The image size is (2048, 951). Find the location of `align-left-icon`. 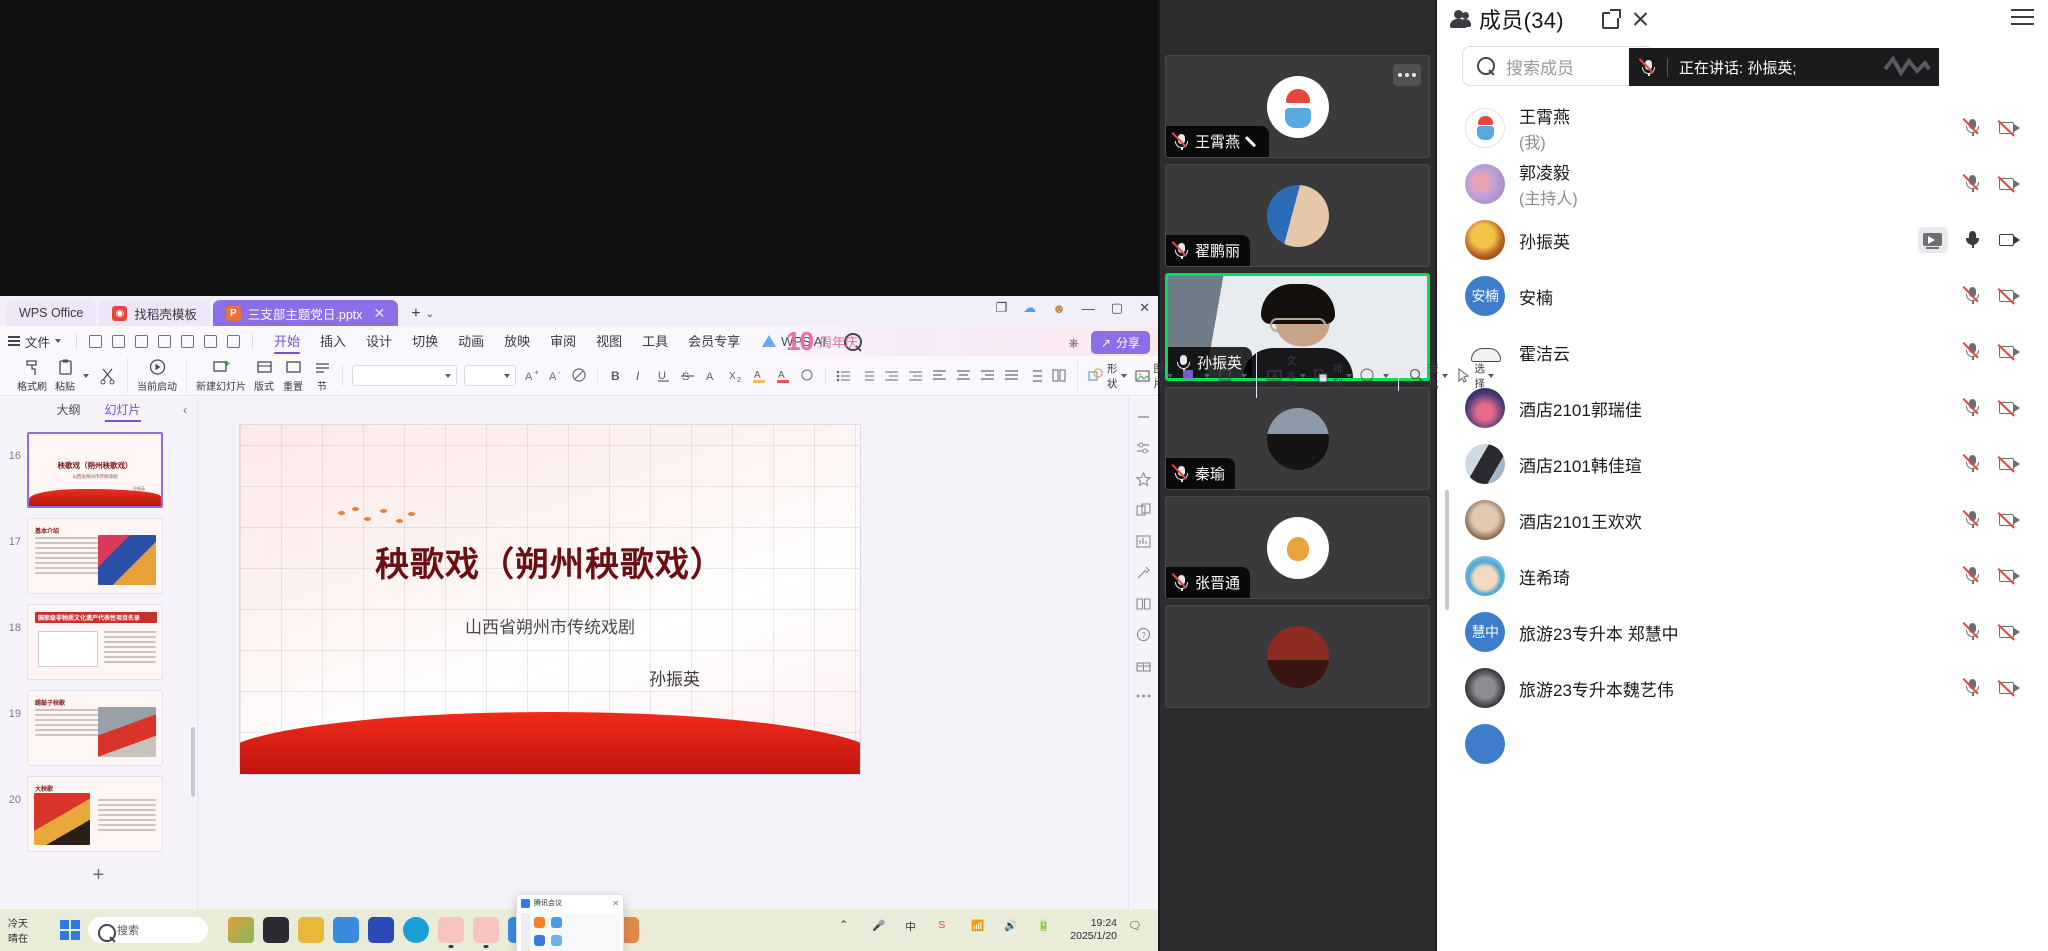

align-left-icon is located at coordinates (939, 375).